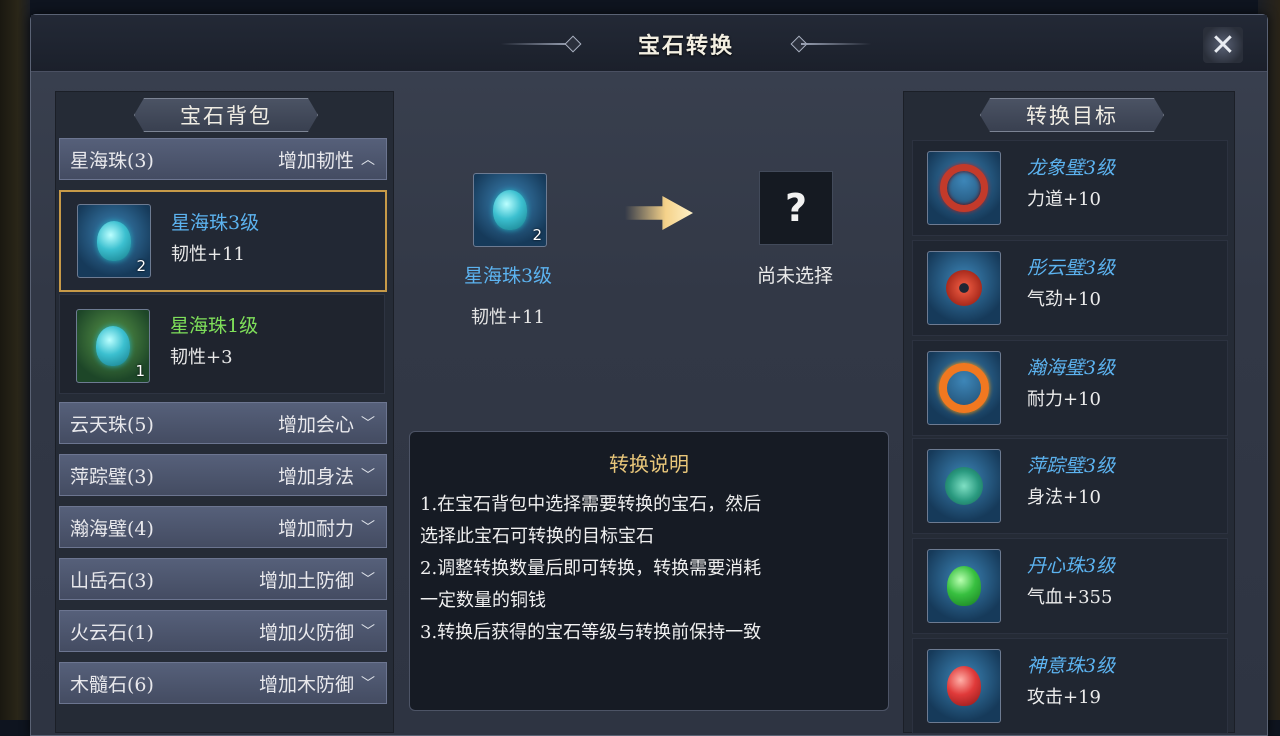 This screenshot has height=736, width=1280. Describe the element at coordinates (140, 371) in the screenshot. I see `gem-quantity: 1` at that location.